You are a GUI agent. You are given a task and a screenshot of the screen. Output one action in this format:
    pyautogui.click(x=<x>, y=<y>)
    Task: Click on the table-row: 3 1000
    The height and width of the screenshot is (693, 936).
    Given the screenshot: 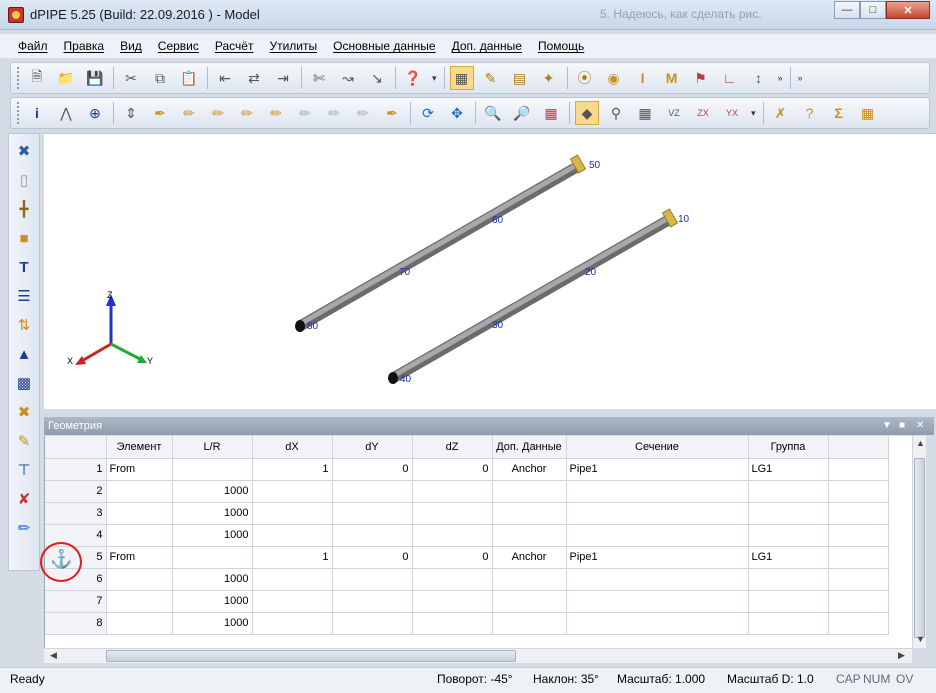 What is the action you would take?
    pyautogui.click(x=467, y=513)
    